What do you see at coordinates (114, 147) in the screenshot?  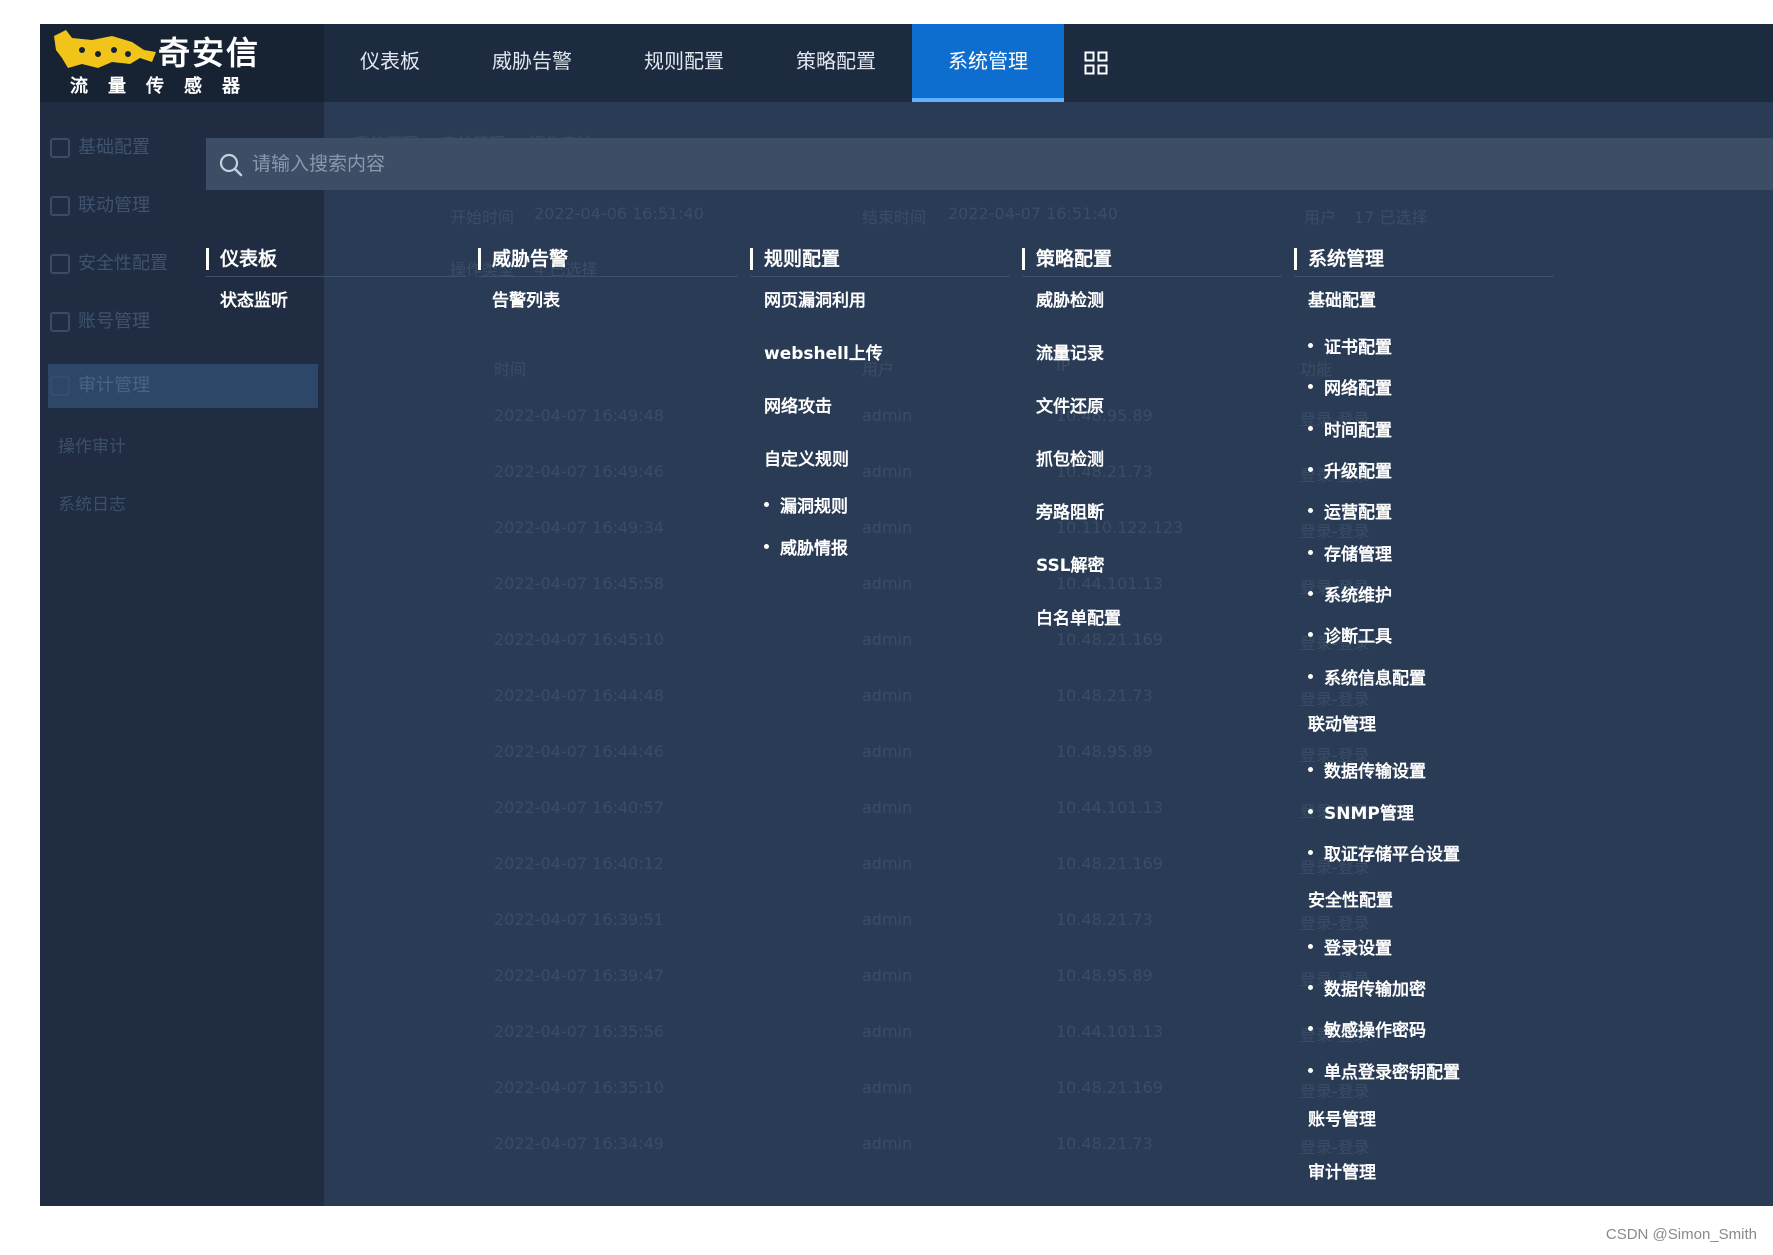 I see `sidebar-item-label: 基础配置` at bounding box center [114, 147].